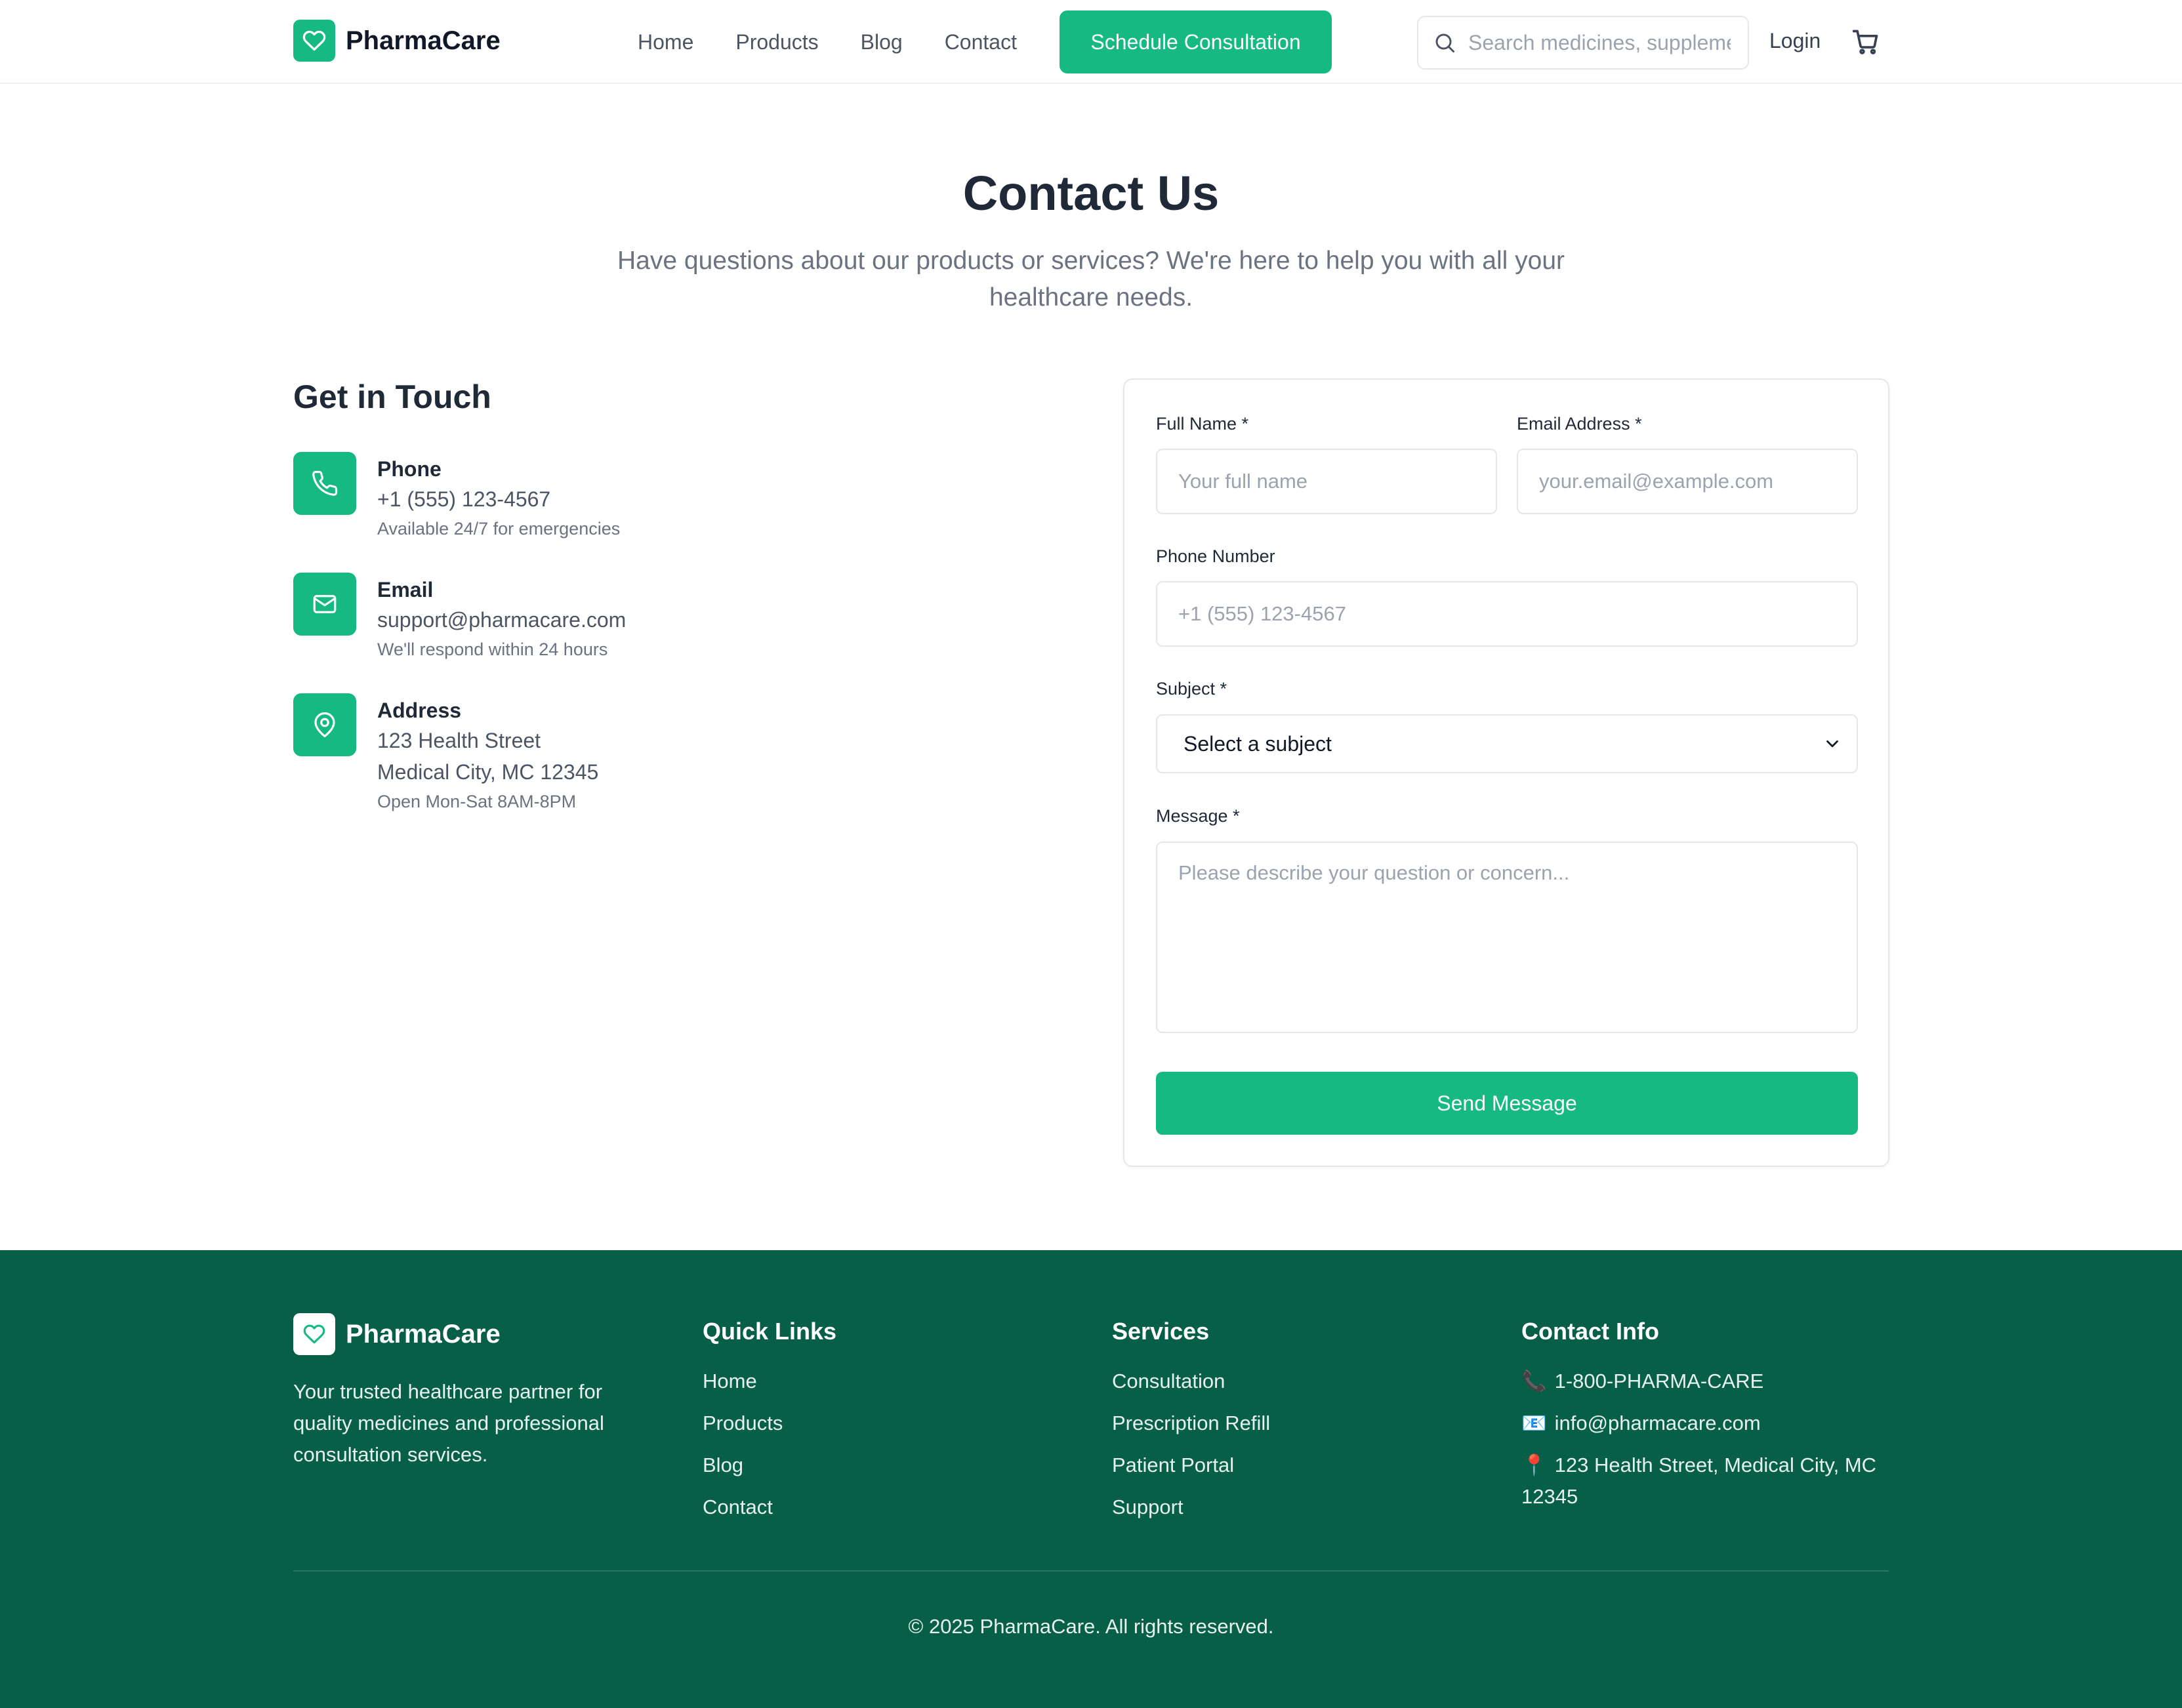 The width and height of the screenshot is (2182, 1708). What do you see at coordinates (1659, 1381) in the screenshot?
I see `footer-phone-text: 1-800-PHARMA-CARE` at bounding box center [1659, 1381].